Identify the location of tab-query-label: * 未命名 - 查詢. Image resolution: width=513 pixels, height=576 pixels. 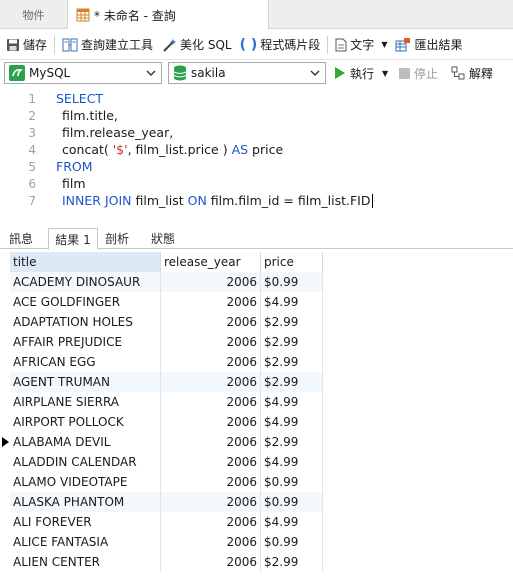
(135, 15).